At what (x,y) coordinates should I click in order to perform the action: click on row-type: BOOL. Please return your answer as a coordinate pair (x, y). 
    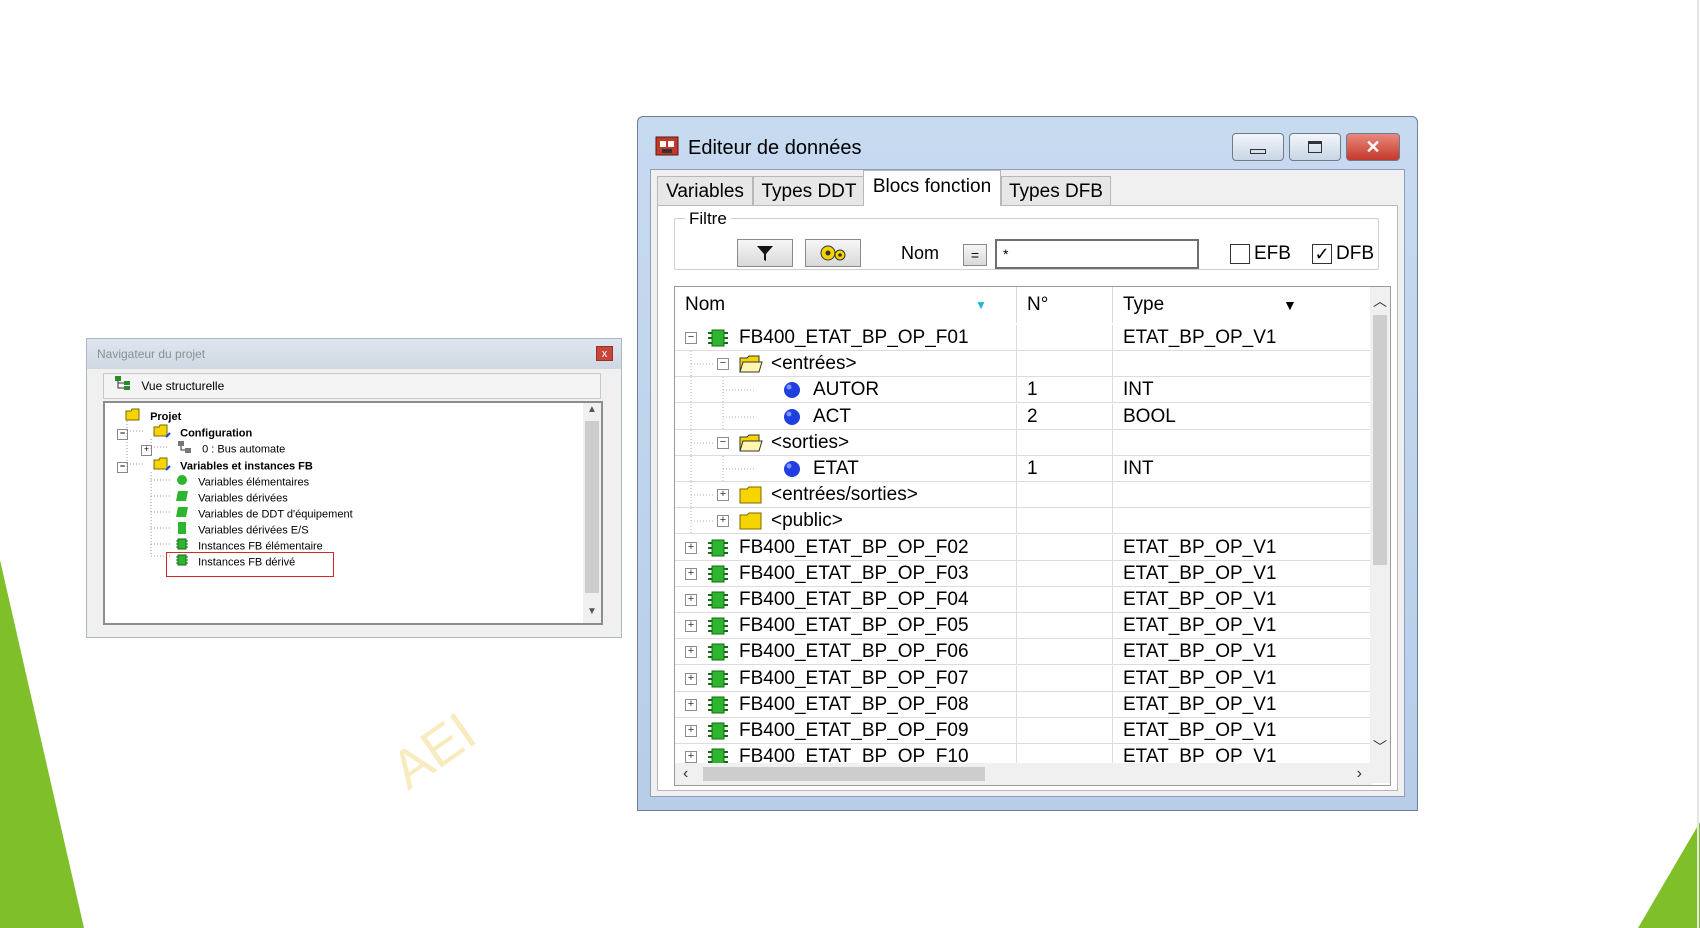
    Looking at the image, I should click on (1222, 416).